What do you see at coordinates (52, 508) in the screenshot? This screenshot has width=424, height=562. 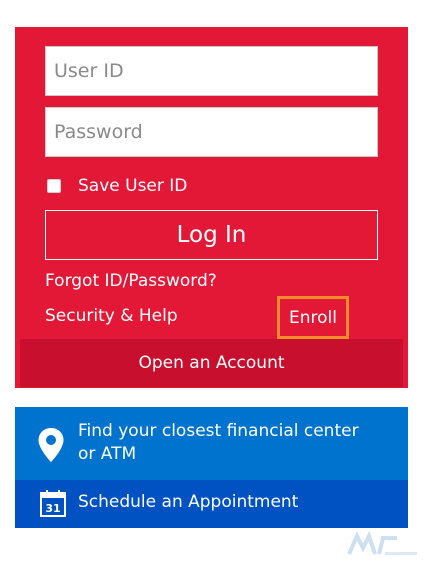 I see `calendar-day-number: 31` at bounding box center [52, 508].